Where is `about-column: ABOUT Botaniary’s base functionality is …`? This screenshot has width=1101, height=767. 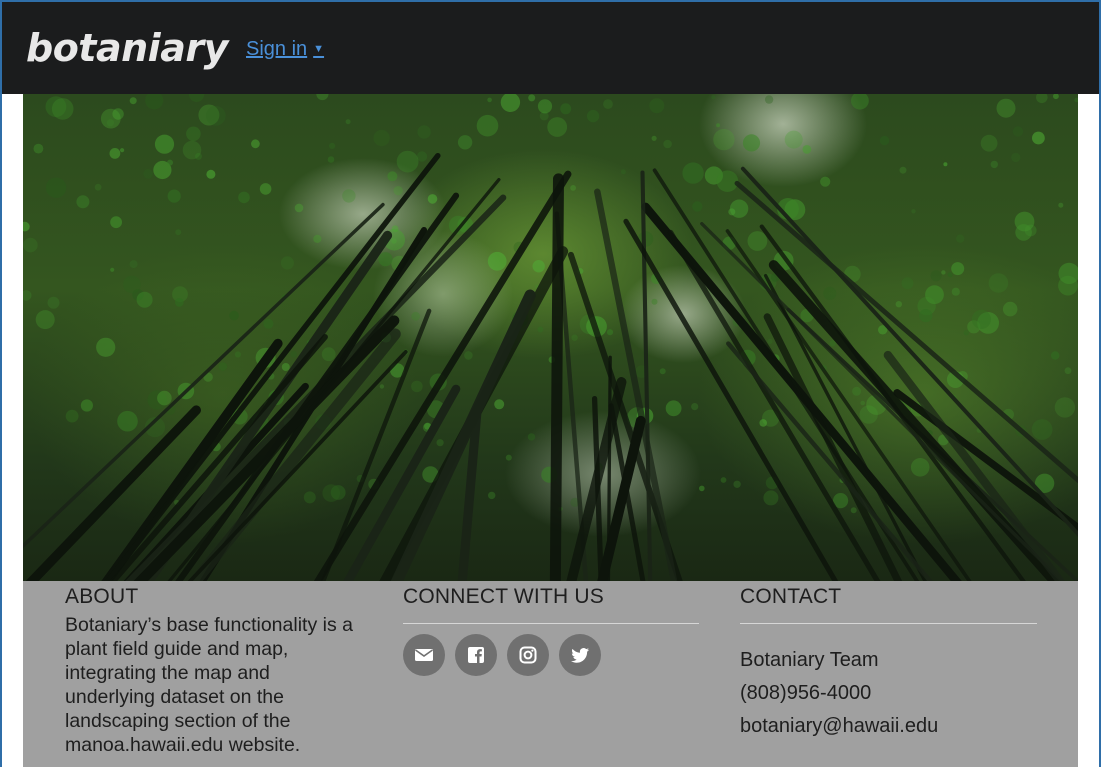 about-column: ABOUT Botaniary’s base functionality is … is located at coordinates (215, 671).